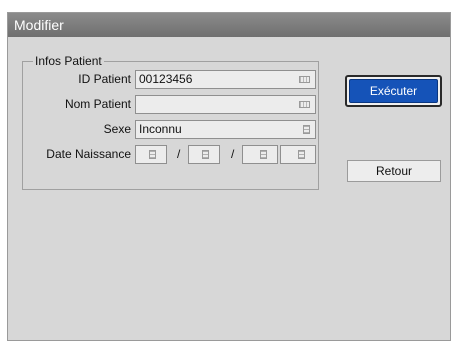  Describe the element at coordinates (68, 61) in the screenshot. I see `patient-info-legend: Infos Patient` at that location.